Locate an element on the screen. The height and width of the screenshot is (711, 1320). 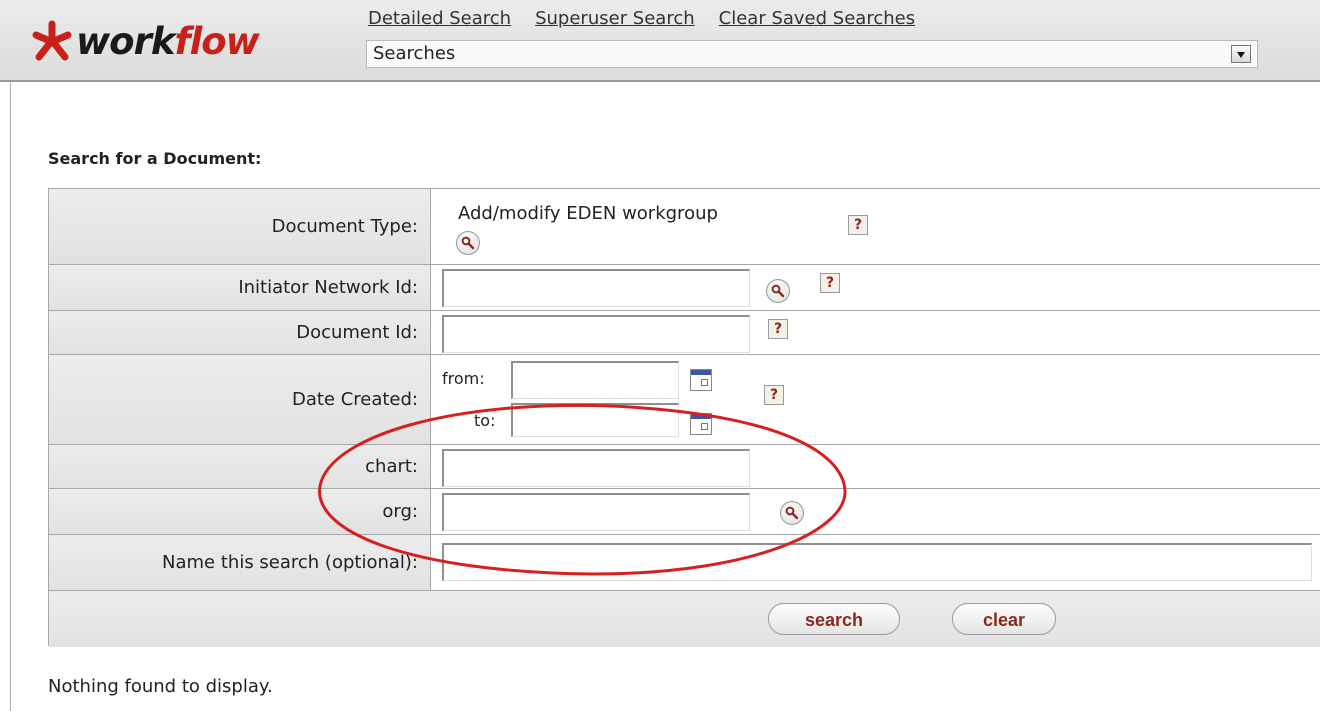
detailed-search-link: Detailed Search is located at coordinates (439, 18).